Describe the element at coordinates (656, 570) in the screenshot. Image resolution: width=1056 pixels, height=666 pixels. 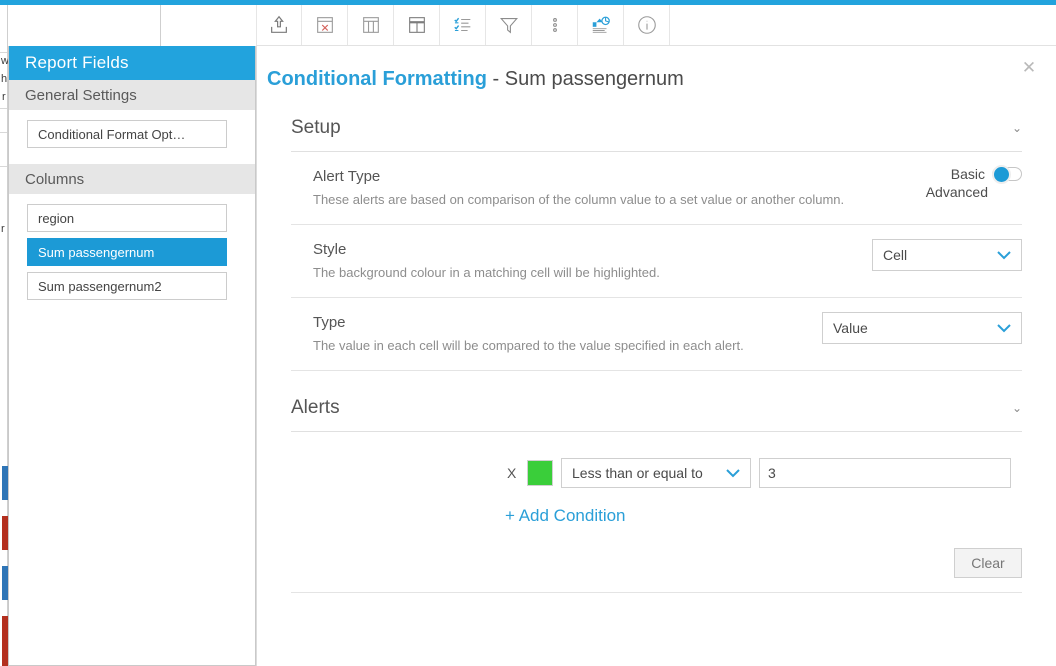
I see `alerts-footer: Clear` at that location.